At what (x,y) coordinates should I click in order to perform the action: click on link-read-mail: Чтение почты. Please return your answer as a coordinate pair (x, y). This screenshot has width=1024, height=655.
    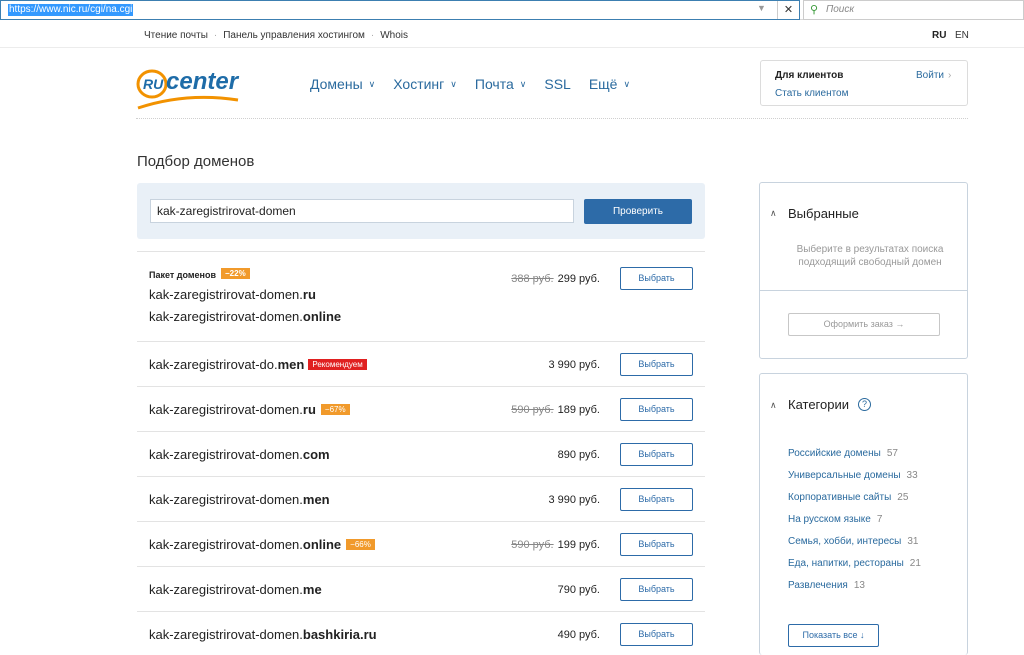
    Looking at the image, I should click on (176, 35).